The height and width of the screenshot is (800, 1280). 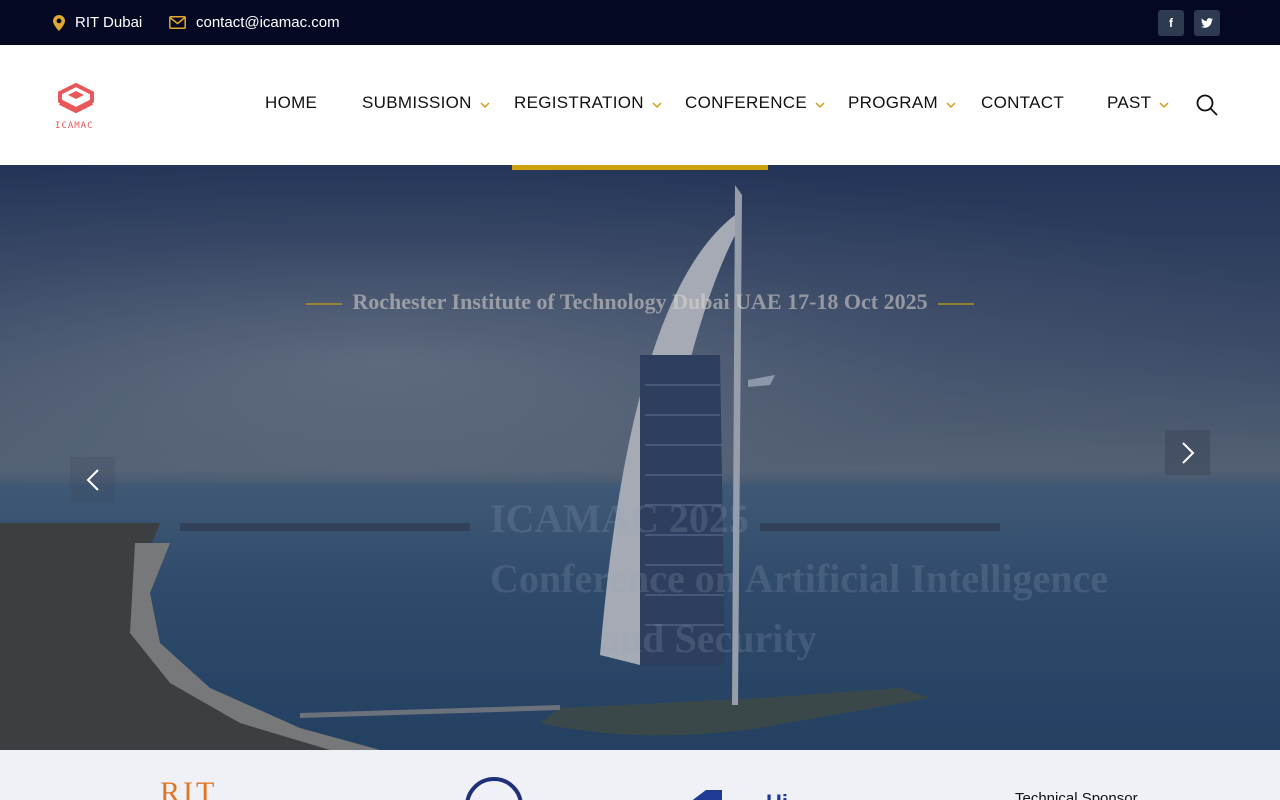 I want to click on email-link: contact@icamac.com, so click(x=254, y=22).